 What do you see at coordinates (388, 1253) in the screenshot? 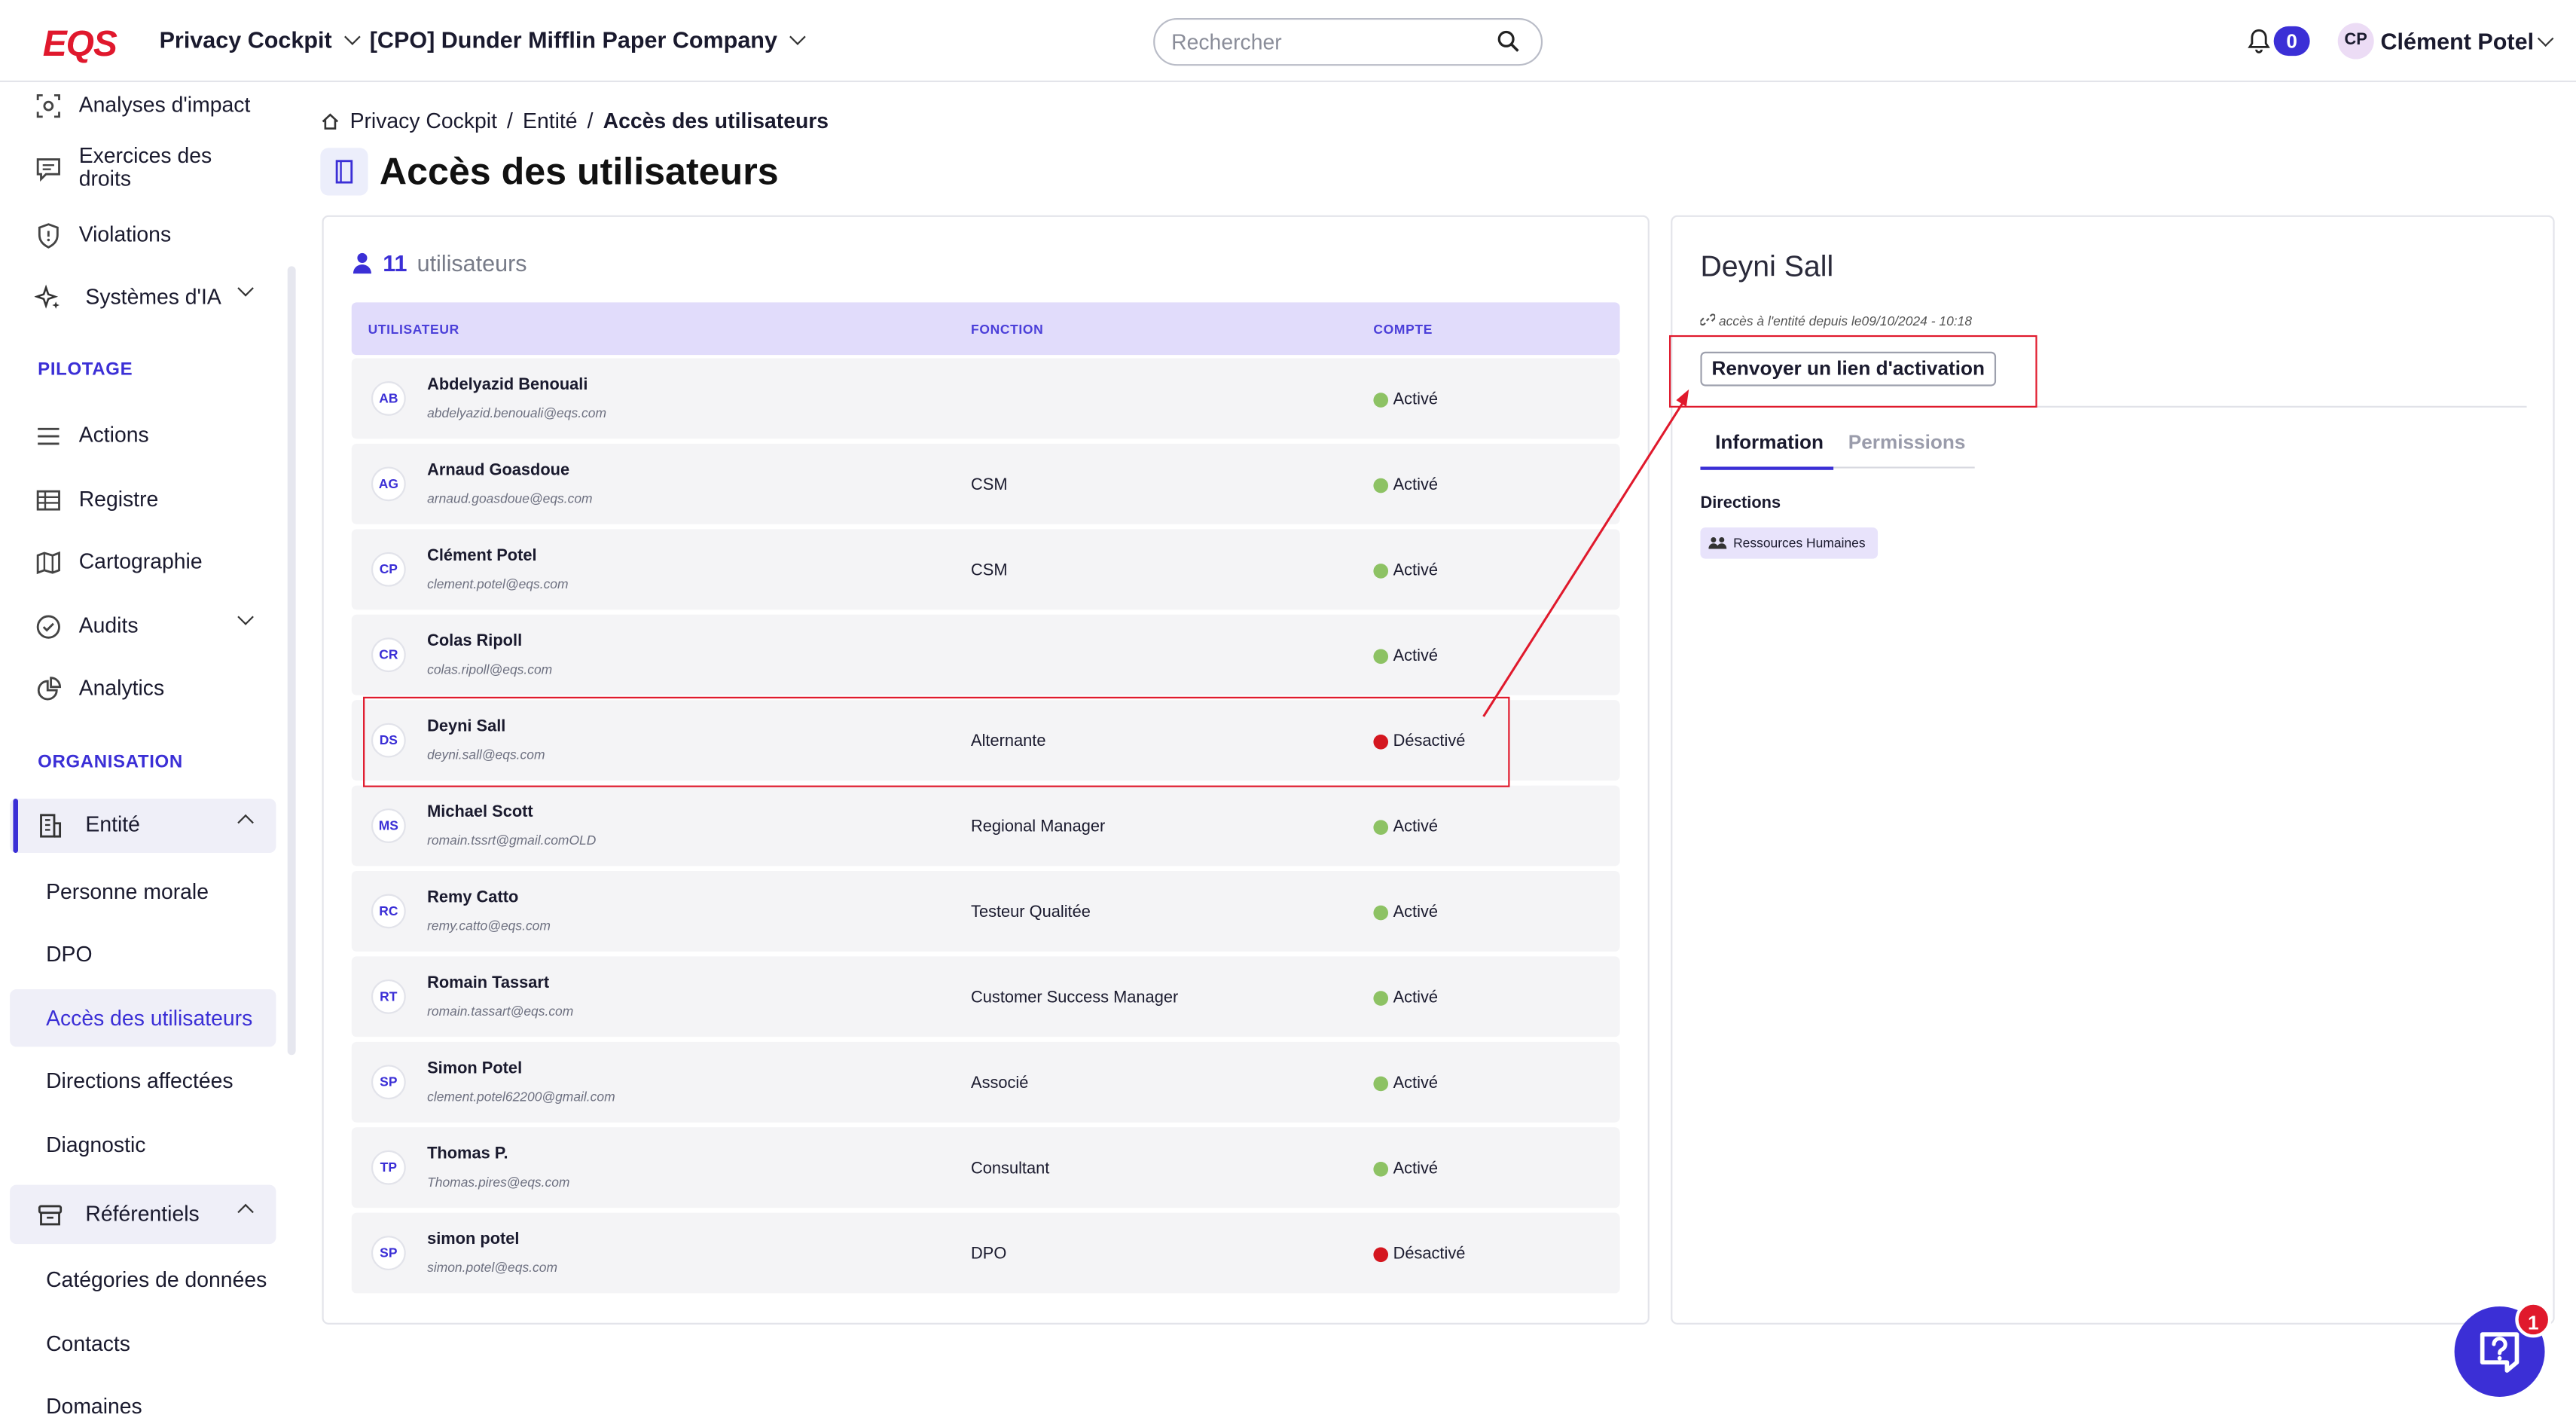
I see `avatar: SP` at bounding box center [388, 1253].